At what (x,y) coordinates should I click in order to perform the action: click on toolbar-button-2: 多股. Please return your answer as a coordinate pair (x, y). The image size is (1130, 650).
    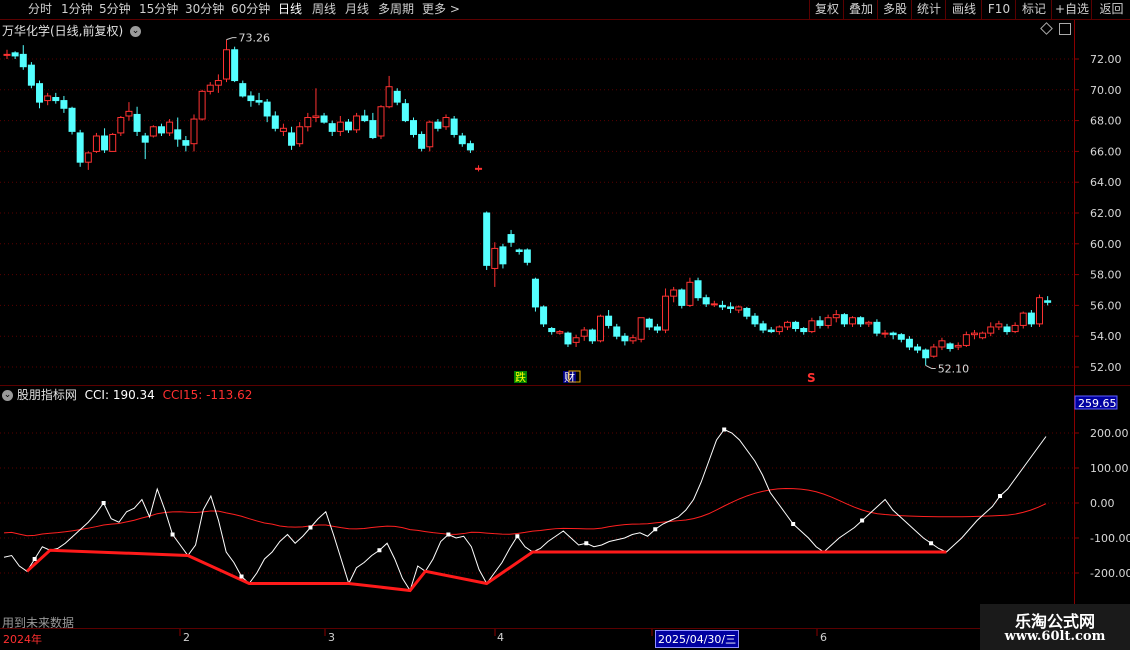
    Looking at the image, I should click on (894, 9).